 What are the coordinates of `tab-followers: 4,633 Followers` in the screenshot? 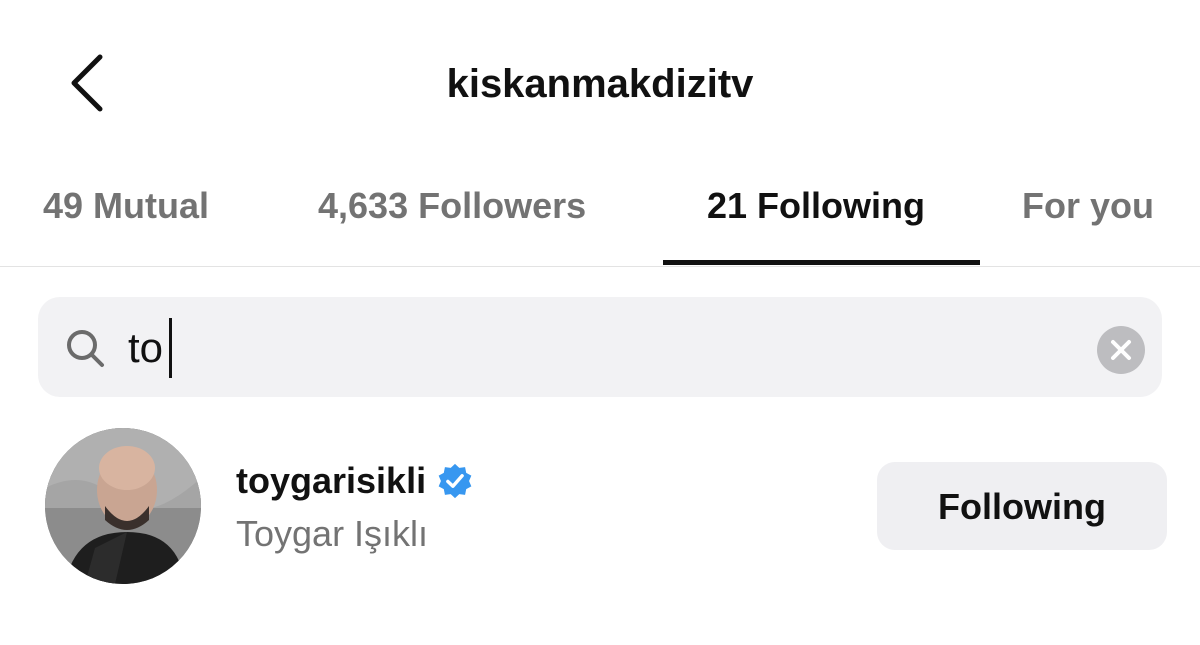 It's located at (452, 206).